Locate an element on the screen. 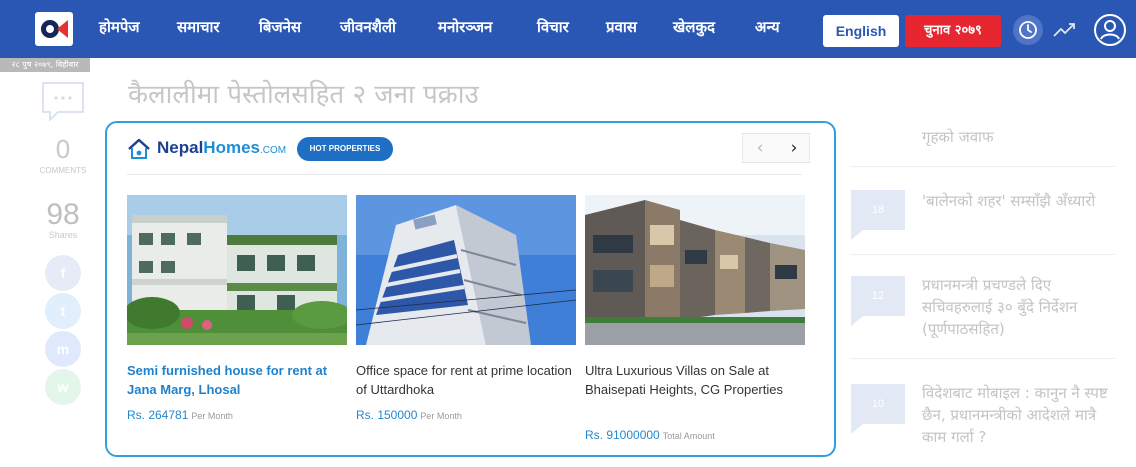 The image size is (1136, 467). nav-entertainment: मनोरञ्जन is located at coordinates (465, 27).